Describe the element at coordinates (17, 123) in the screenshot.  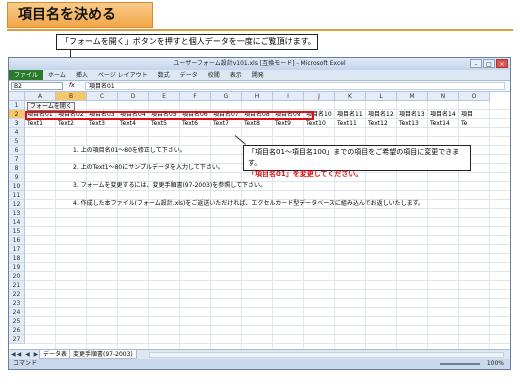
I see `row-header-3: 3` at that location.